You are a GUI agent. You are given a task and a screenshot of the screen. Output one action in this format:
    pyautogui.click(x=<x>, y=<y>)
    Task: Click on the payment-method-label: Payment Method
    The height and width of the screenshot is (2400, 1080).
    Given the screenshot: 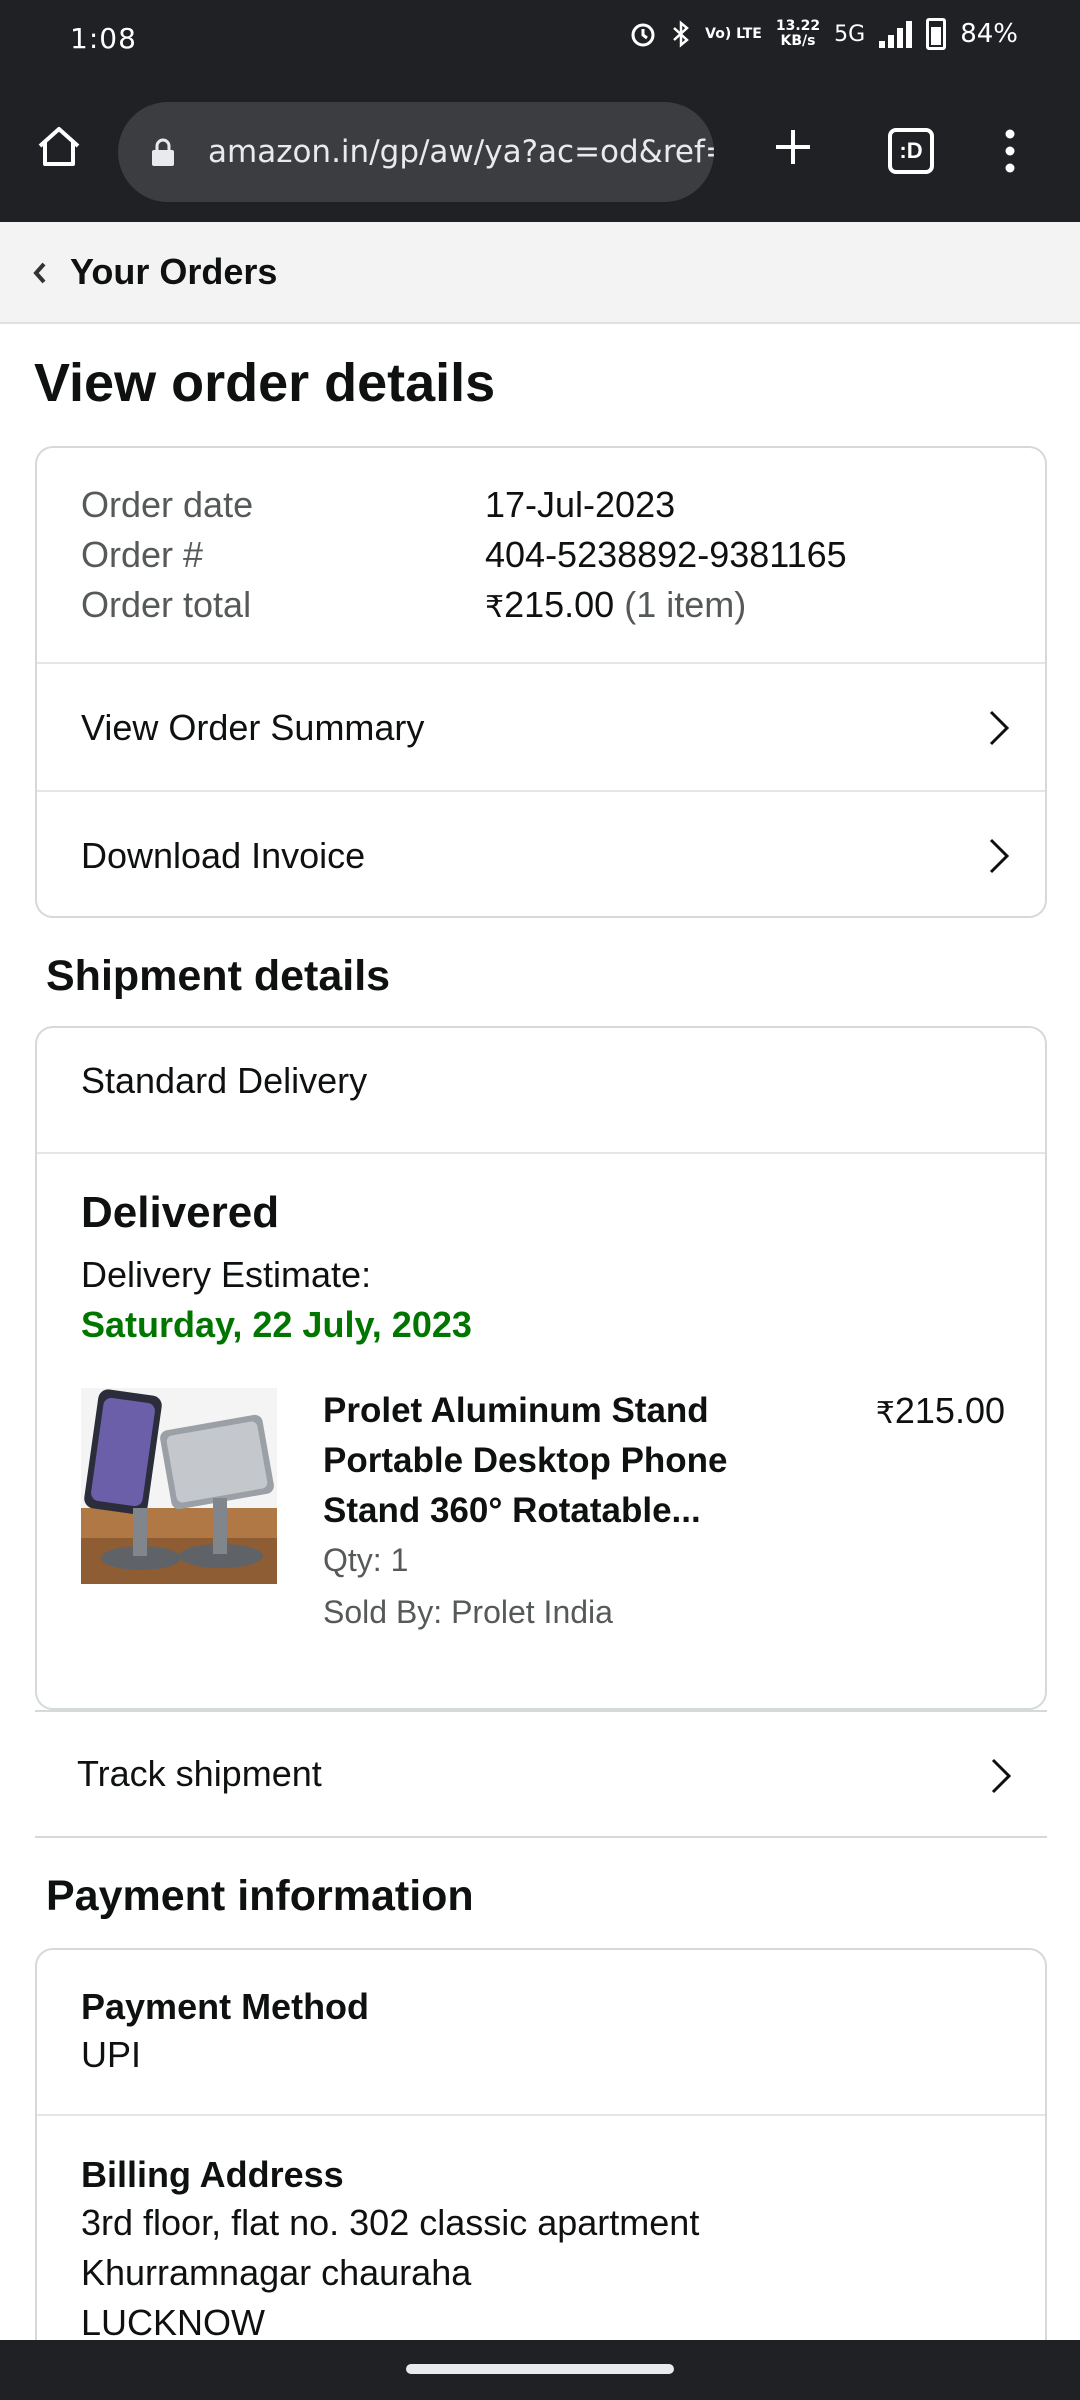 What is the action you would take?
    pyautogui.click(x=225, y=2006)
    